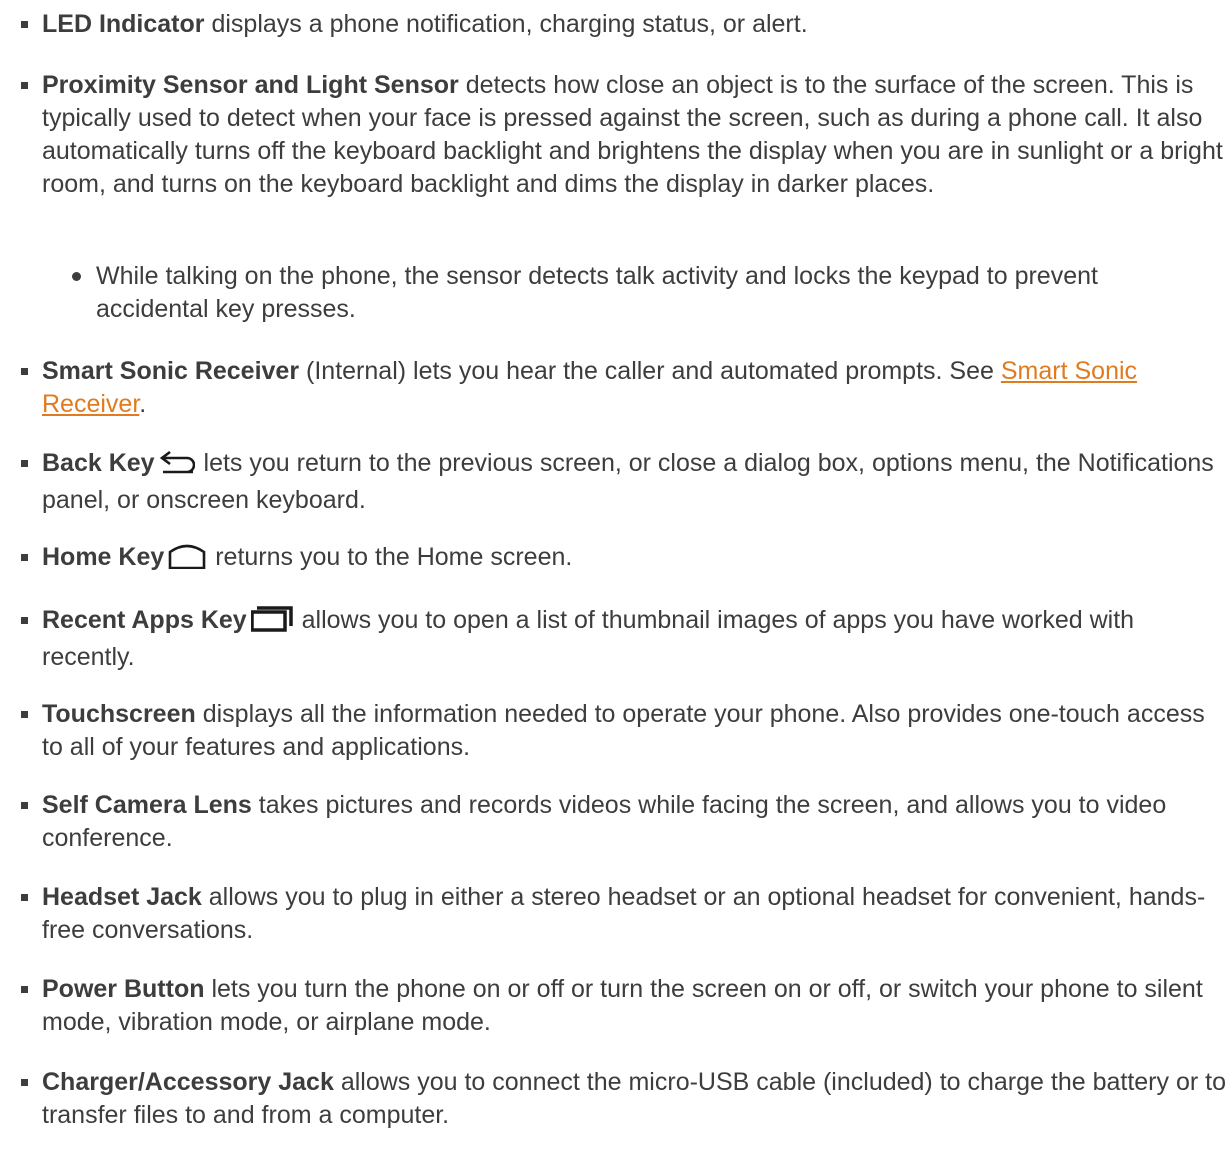 This screenshot has width=1232, height=1176. What do you see at coordinates (123, 24) in the screenshot?
I see `item-term: LED Indicator` at bounding box center [123, 24].